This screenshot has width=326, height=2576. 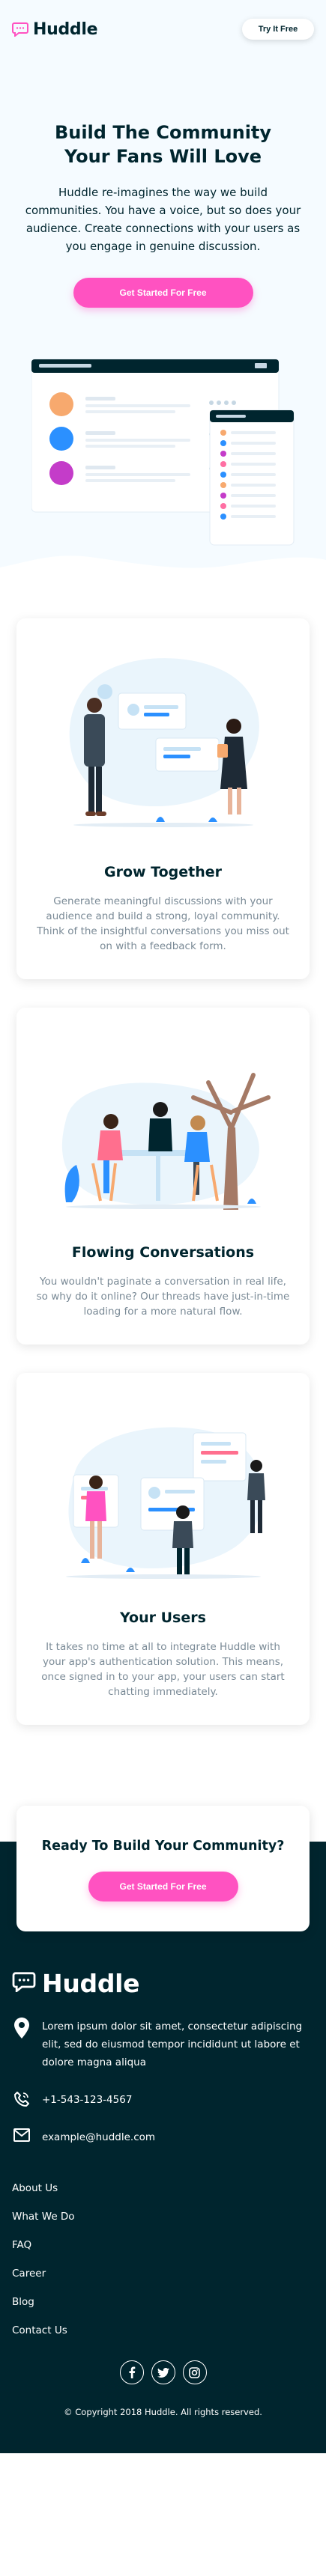 I want to click on try-it-free-button: Try It Free, so click(x=278, y=29).